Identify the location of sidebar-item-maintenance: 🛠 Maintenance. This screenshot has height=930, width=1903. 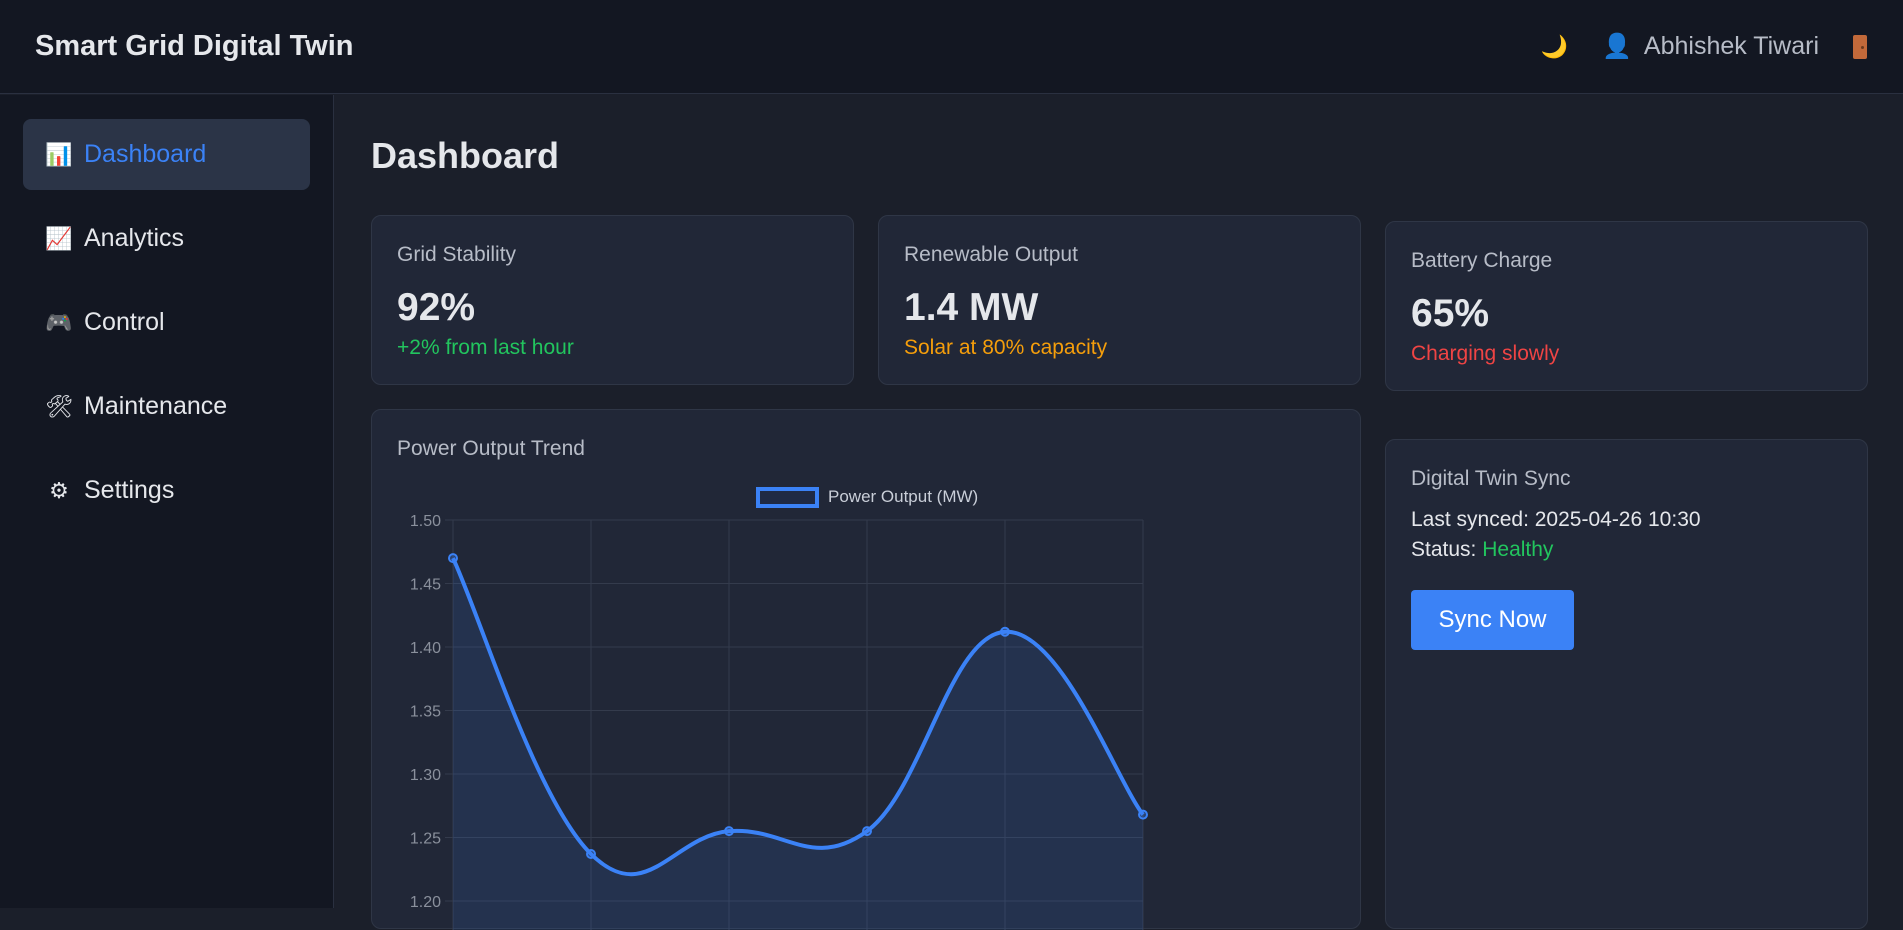
(166, 406).